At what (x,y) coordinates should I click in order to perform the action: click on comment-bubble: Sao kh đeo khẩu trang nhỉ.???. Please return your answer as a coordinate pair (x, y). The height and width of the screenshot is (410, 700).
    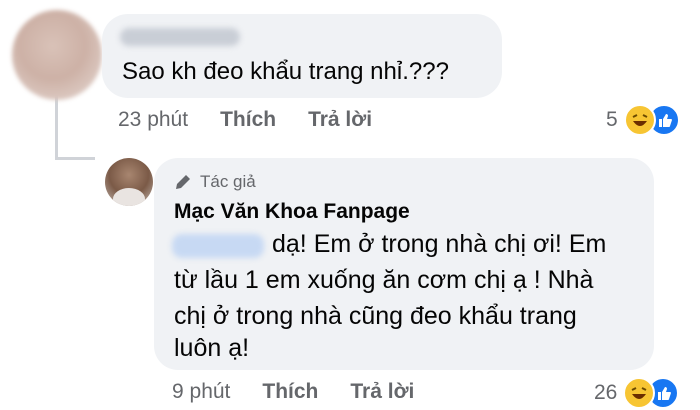
    Looking at the image, I should click on (302, 56).